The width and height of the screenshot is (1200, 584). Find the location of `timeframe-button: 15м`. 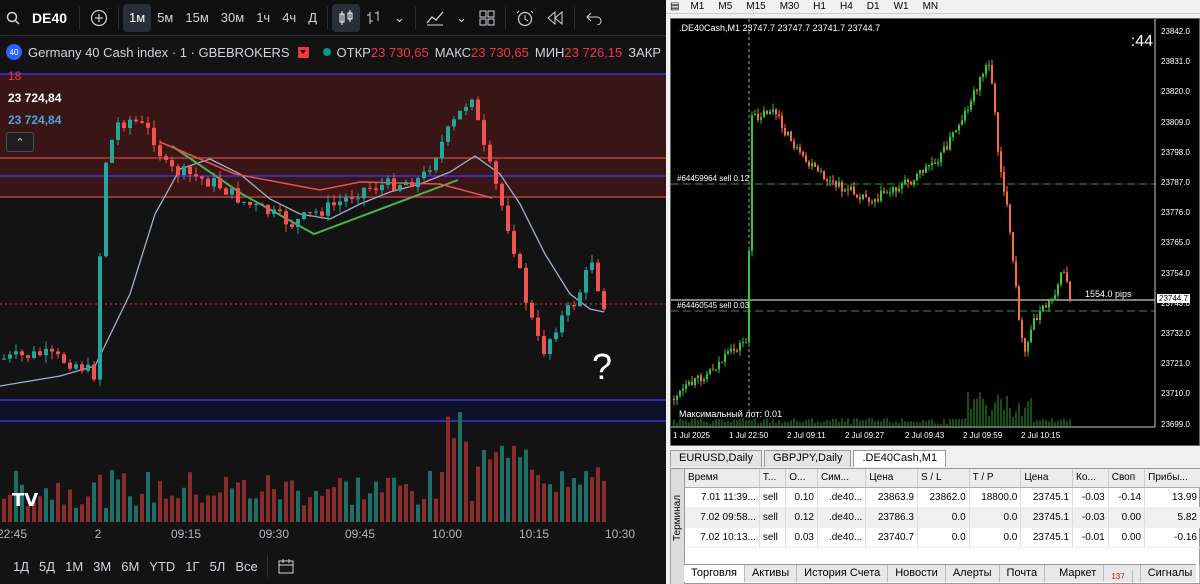

timeframe-button: 15м is located at coordinates (196, 18).